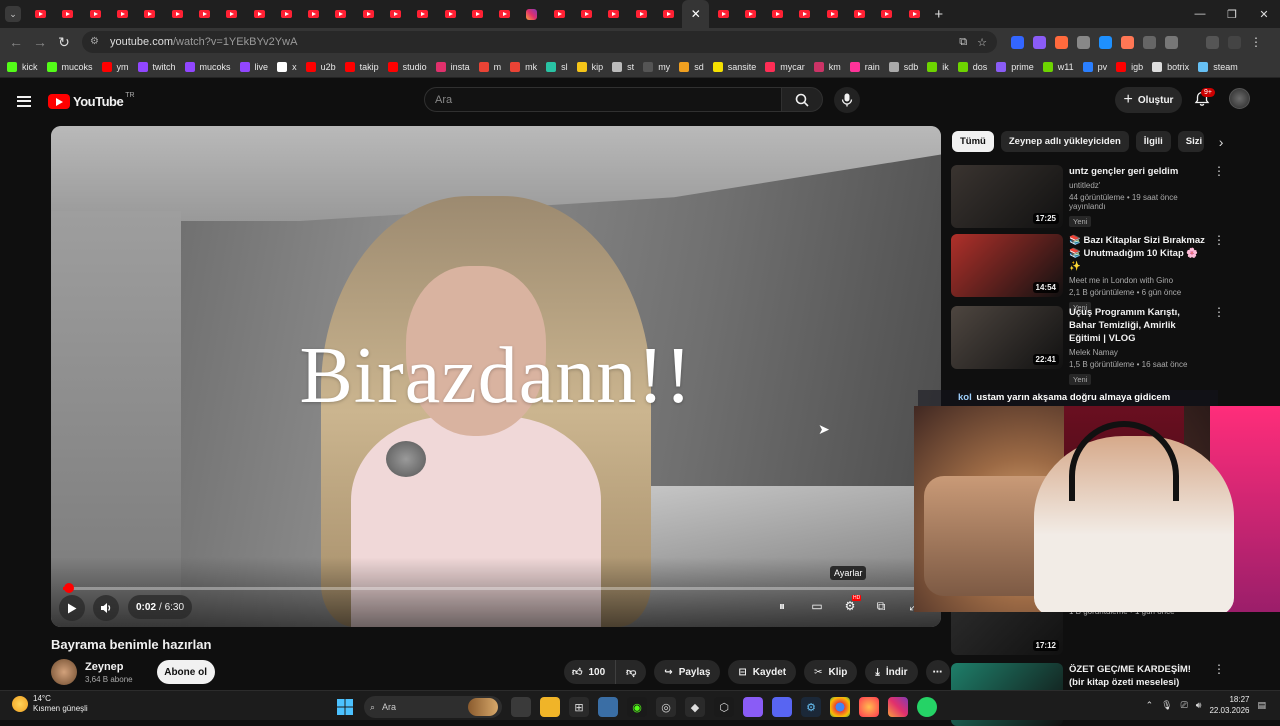 This screenshot has height=726, width=1280. Describe the element at coordinates (1058, 66) in the screenshot. I see `bookmark-item: w11` at that location.